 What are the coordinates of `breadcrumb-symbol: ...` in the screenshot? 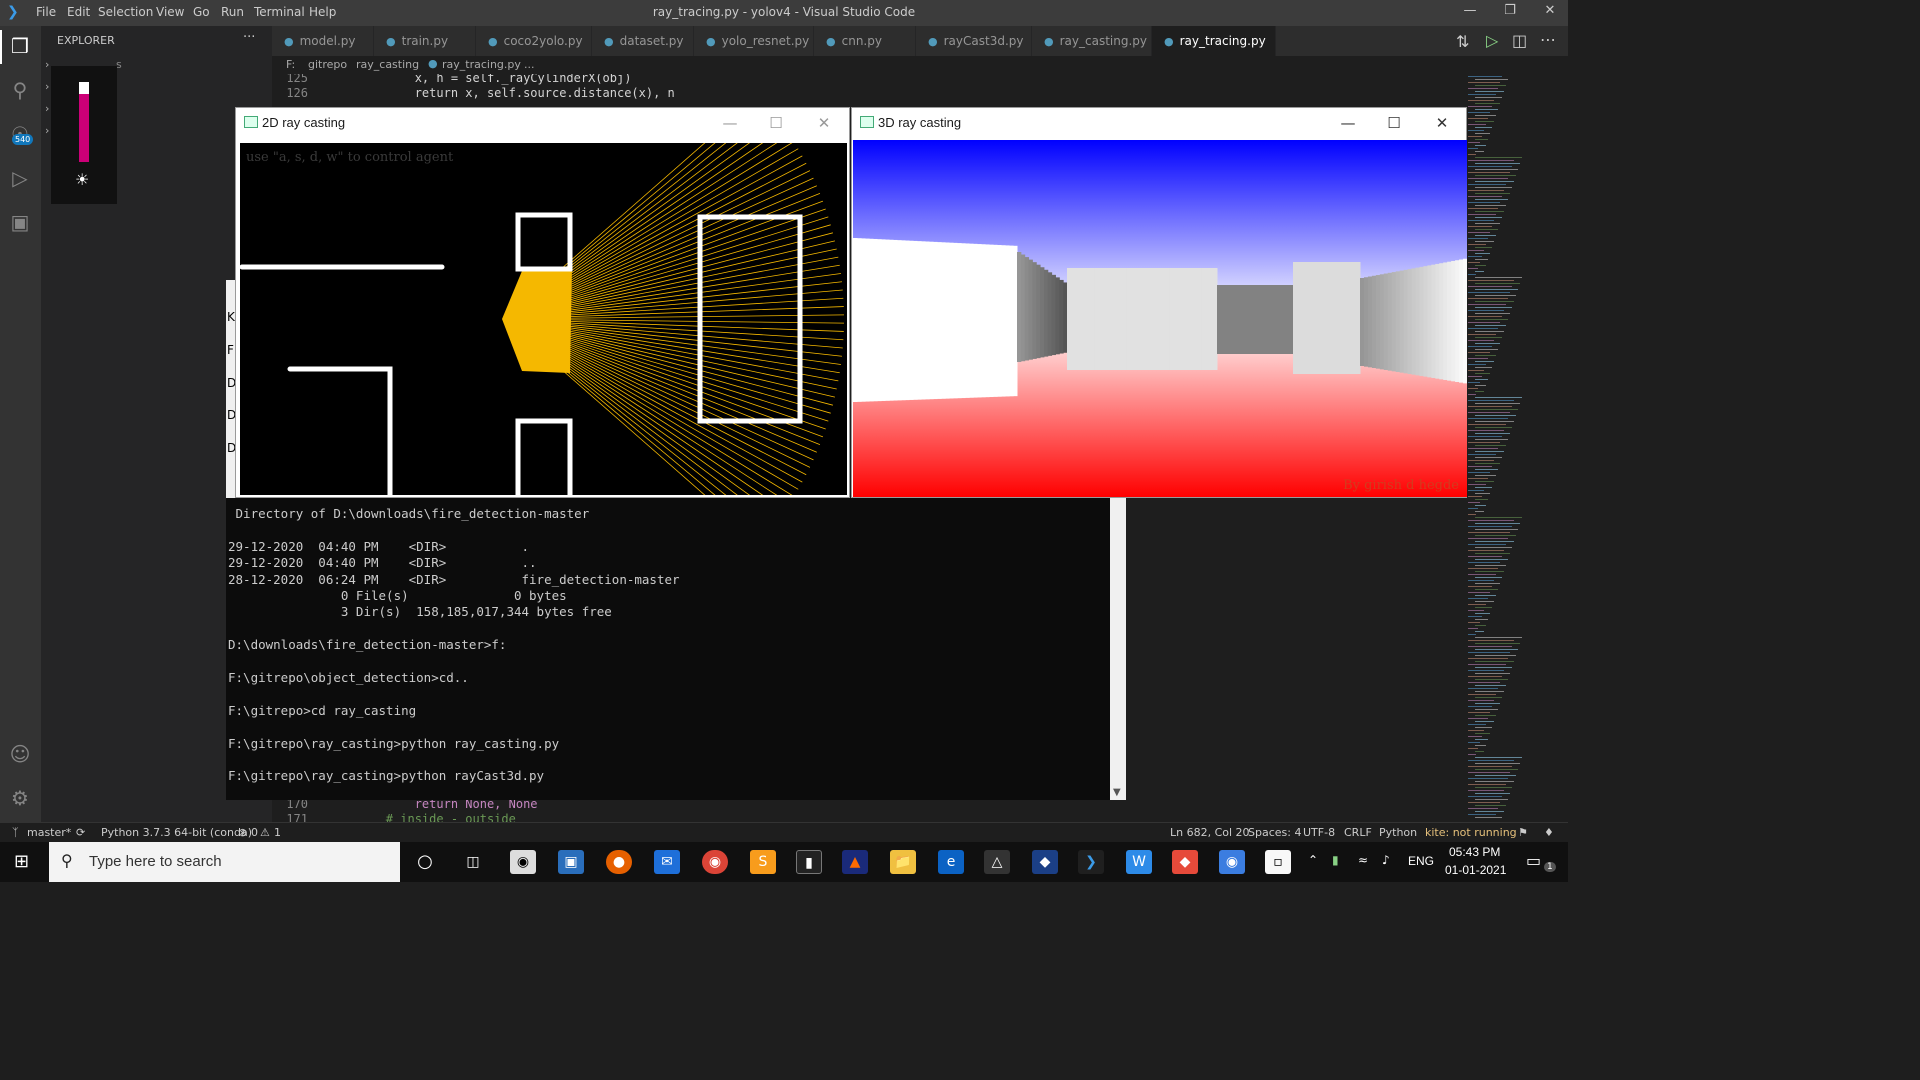 It's located at (529, 64).